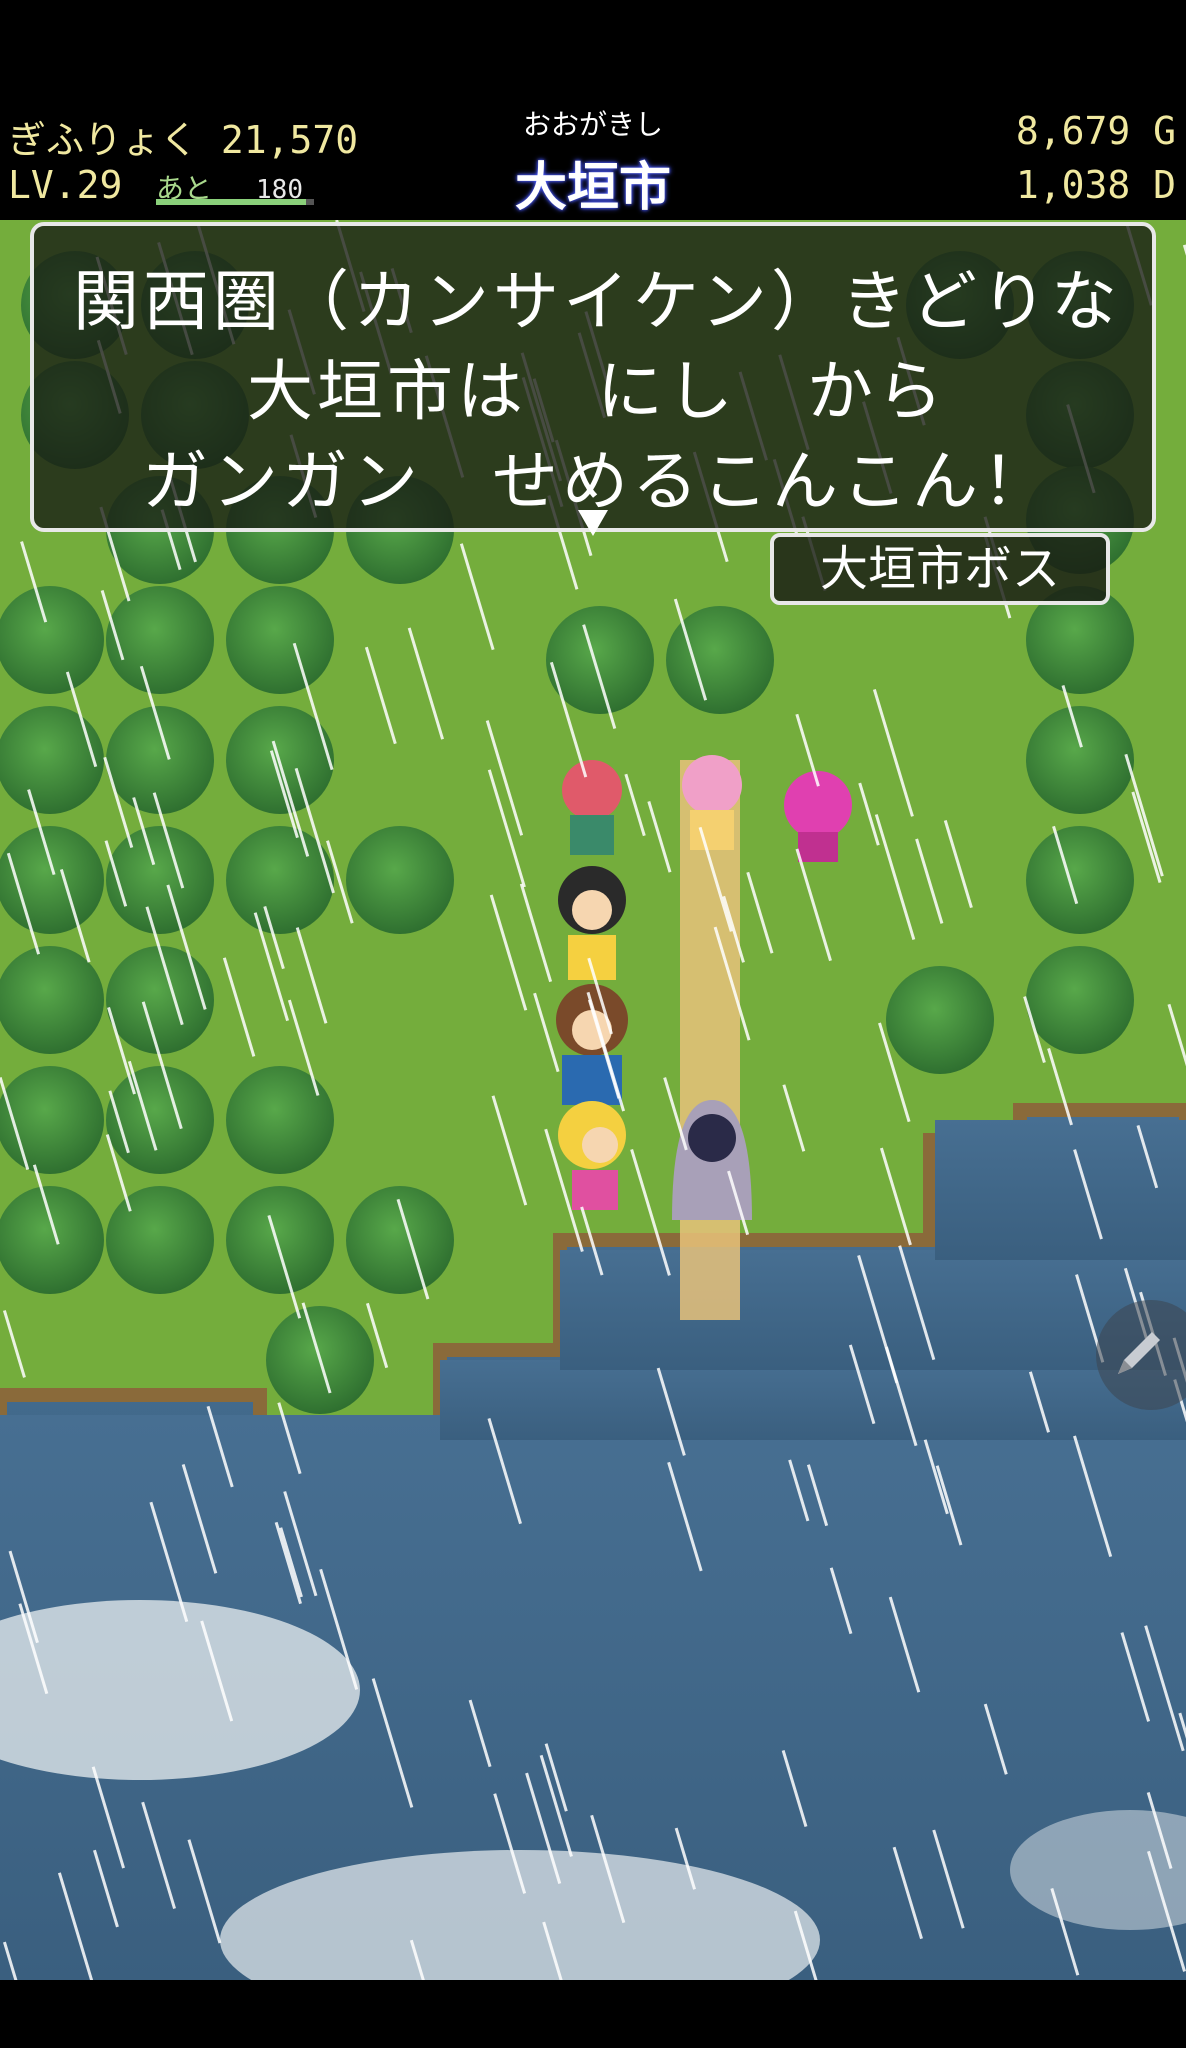  What do you see at coordinates (1073, 131) in the screenshot?
I see `gold-value: 8,679` at bounding box center [1073, 131].